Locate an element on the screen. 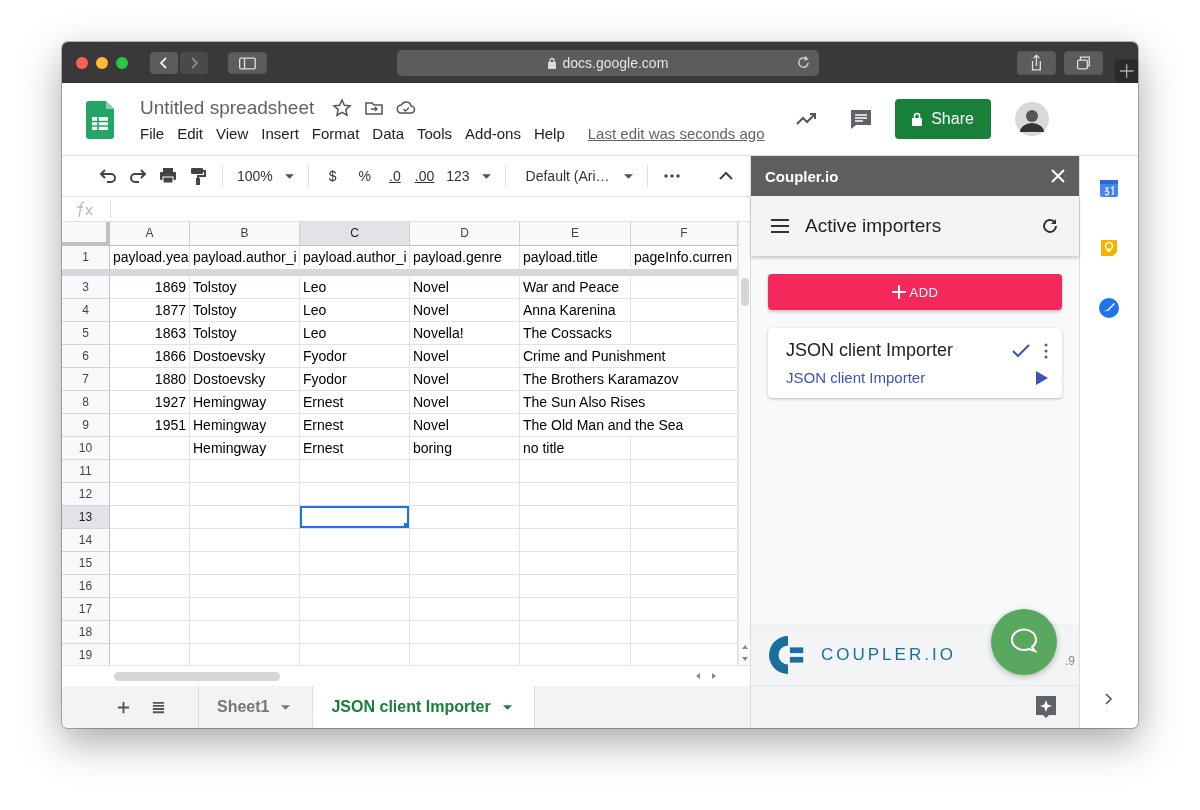  sheet-tab: JSON client Importer is located at coordinates (424, 707).